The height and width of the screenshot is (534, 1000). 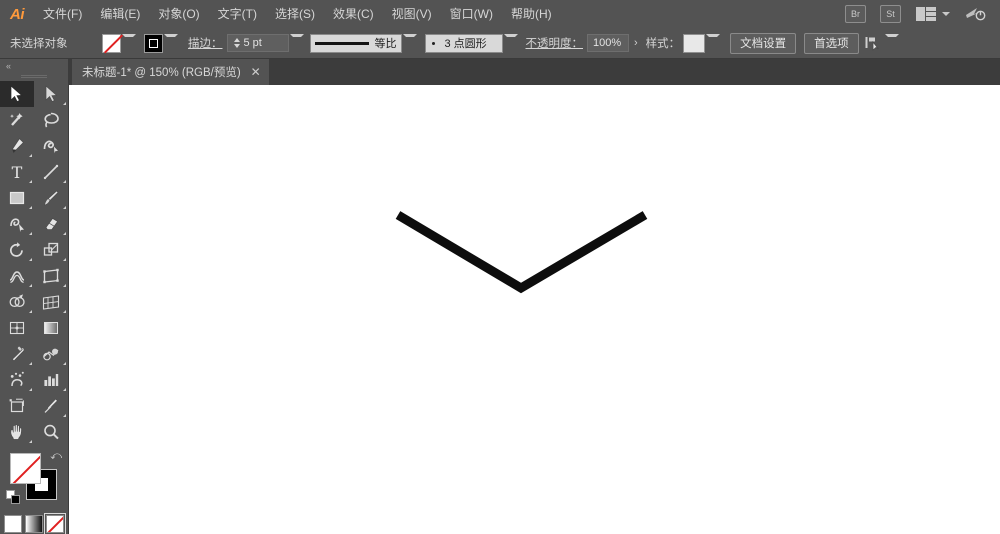 I want to click on opacity-field: 100%, so click(x=608, y=43).